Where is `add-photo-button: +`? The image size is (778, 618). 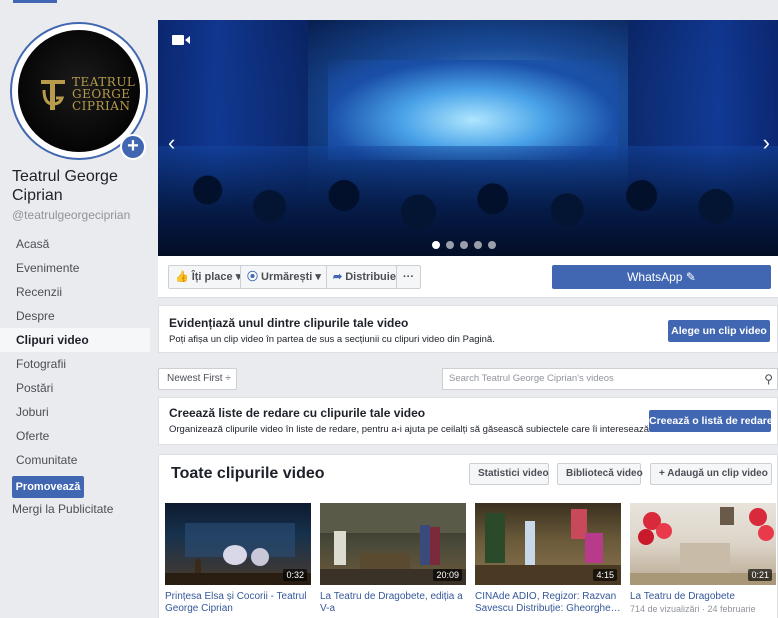
add-photo-button: + is located at coordinates (133, 147).